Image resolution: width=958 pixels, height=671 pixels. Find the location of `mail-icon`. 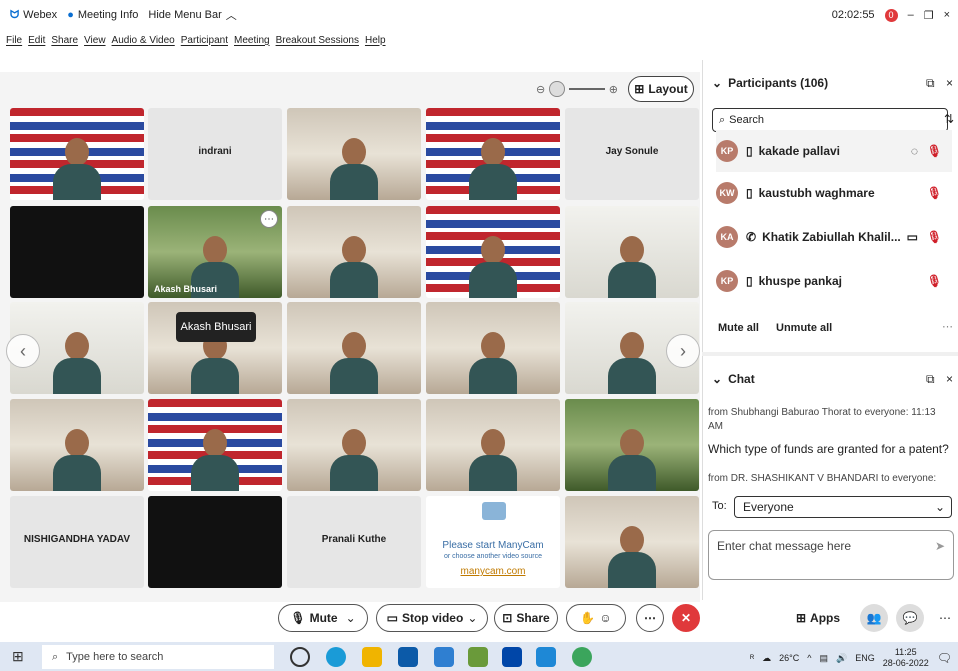

mail-icon is located at coordinates (408, 657).